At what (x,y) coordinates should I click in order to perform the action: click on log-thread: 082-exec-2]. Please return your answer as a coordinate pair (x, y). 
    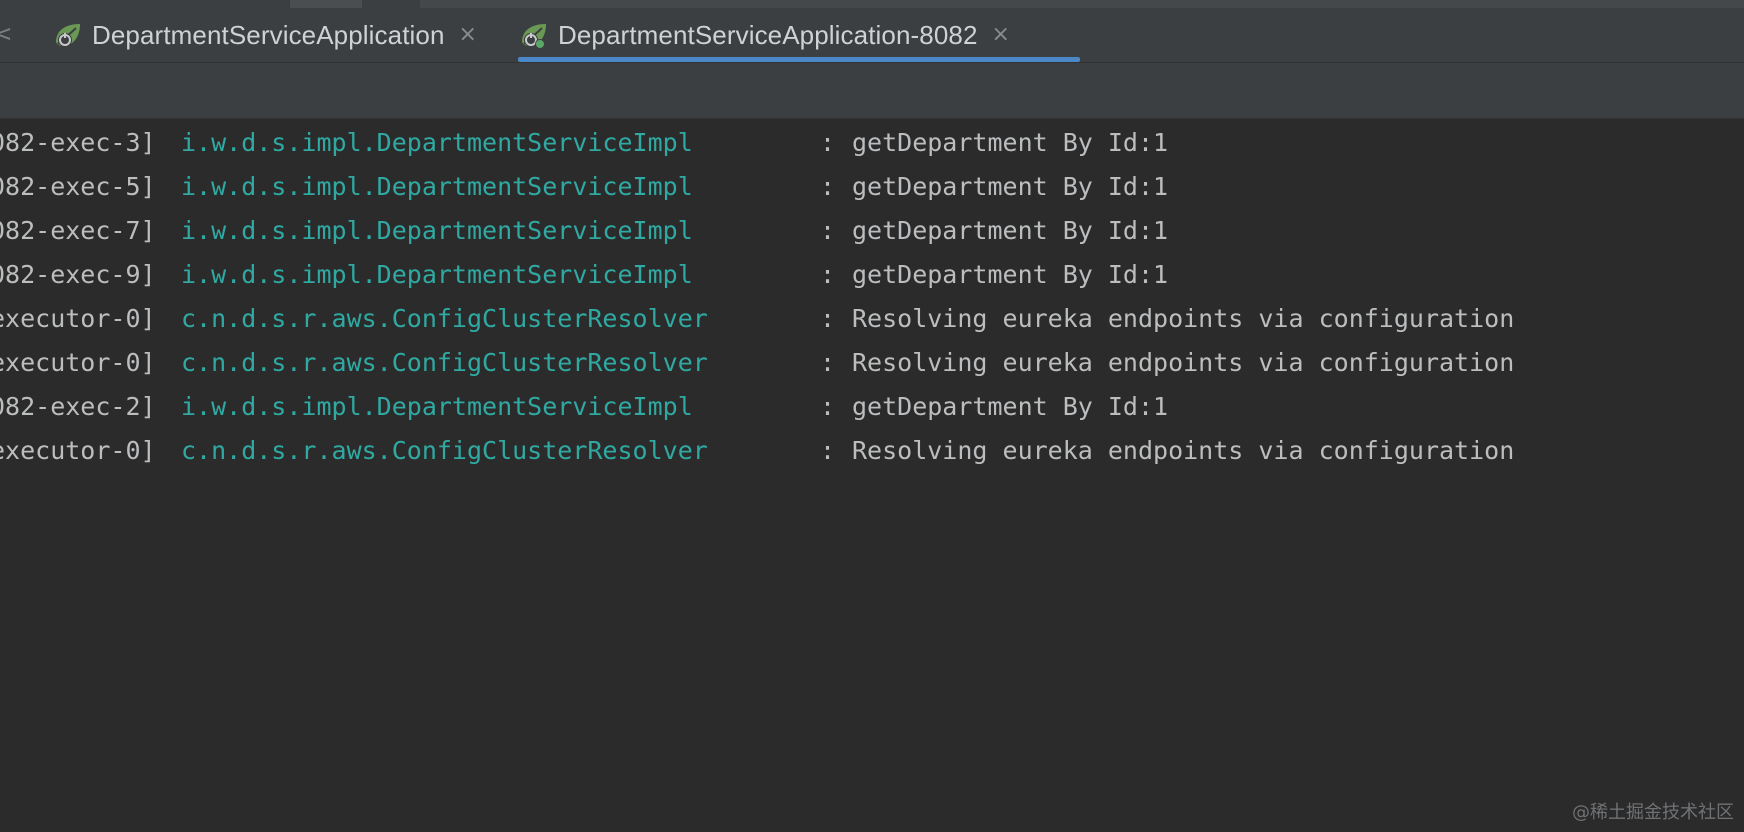
    Looking at the image, I should click on (78, 406).